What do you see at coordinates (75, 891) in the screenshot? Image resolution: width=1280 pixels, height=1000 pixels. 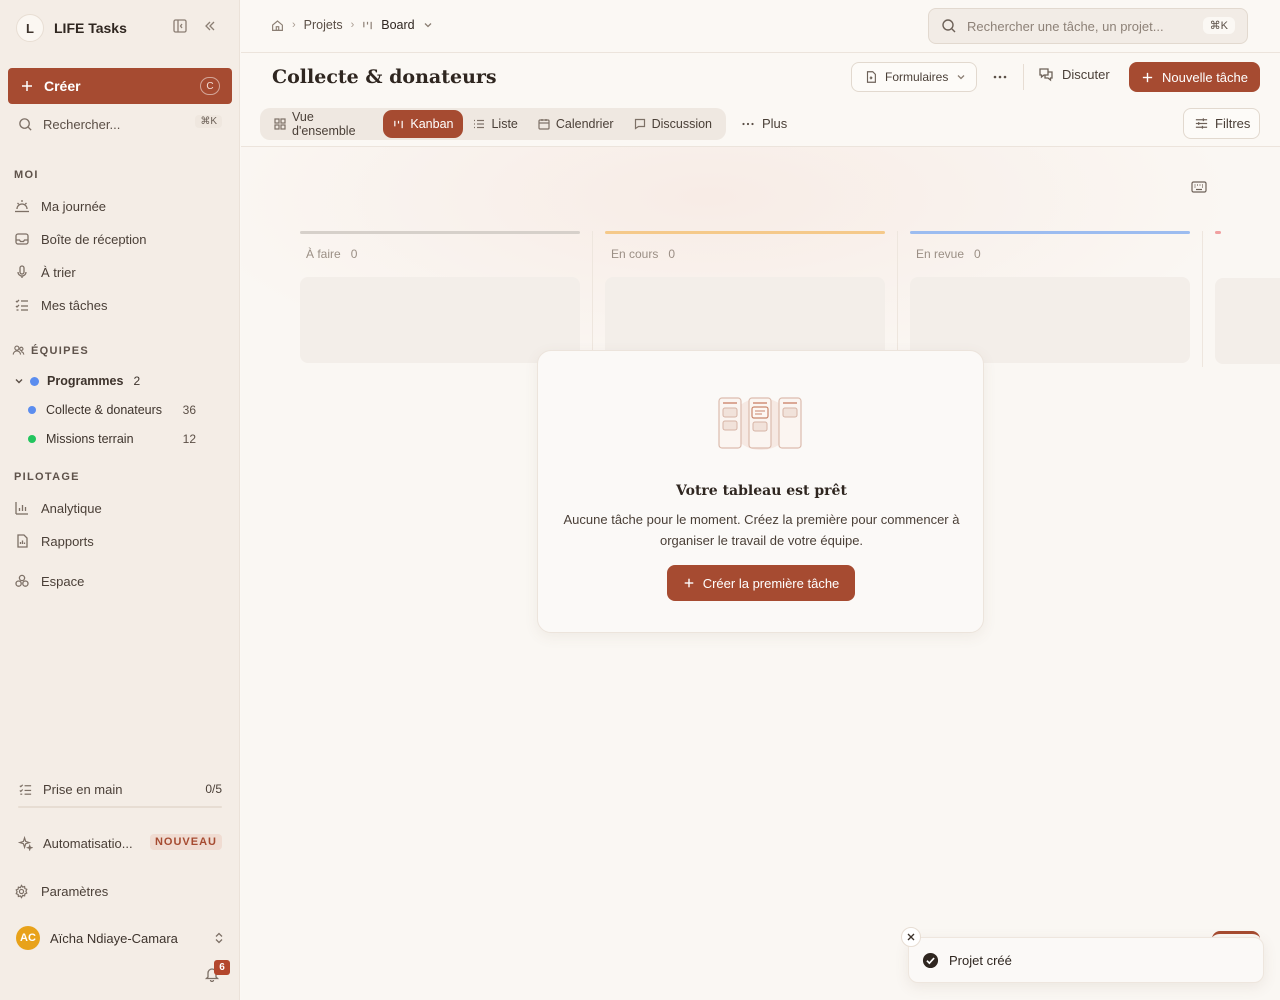 I see `settings-label: Paramètres` at bounding box center [75, 891].